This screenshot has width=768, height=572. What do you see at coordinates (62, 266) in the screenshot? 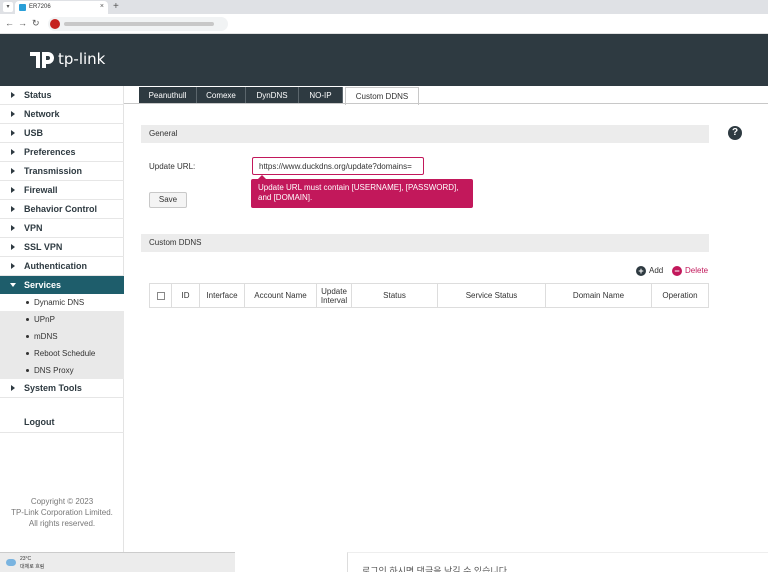
I see `sidebar-item-authentication: Authentication` at bounding box center [62, 266].